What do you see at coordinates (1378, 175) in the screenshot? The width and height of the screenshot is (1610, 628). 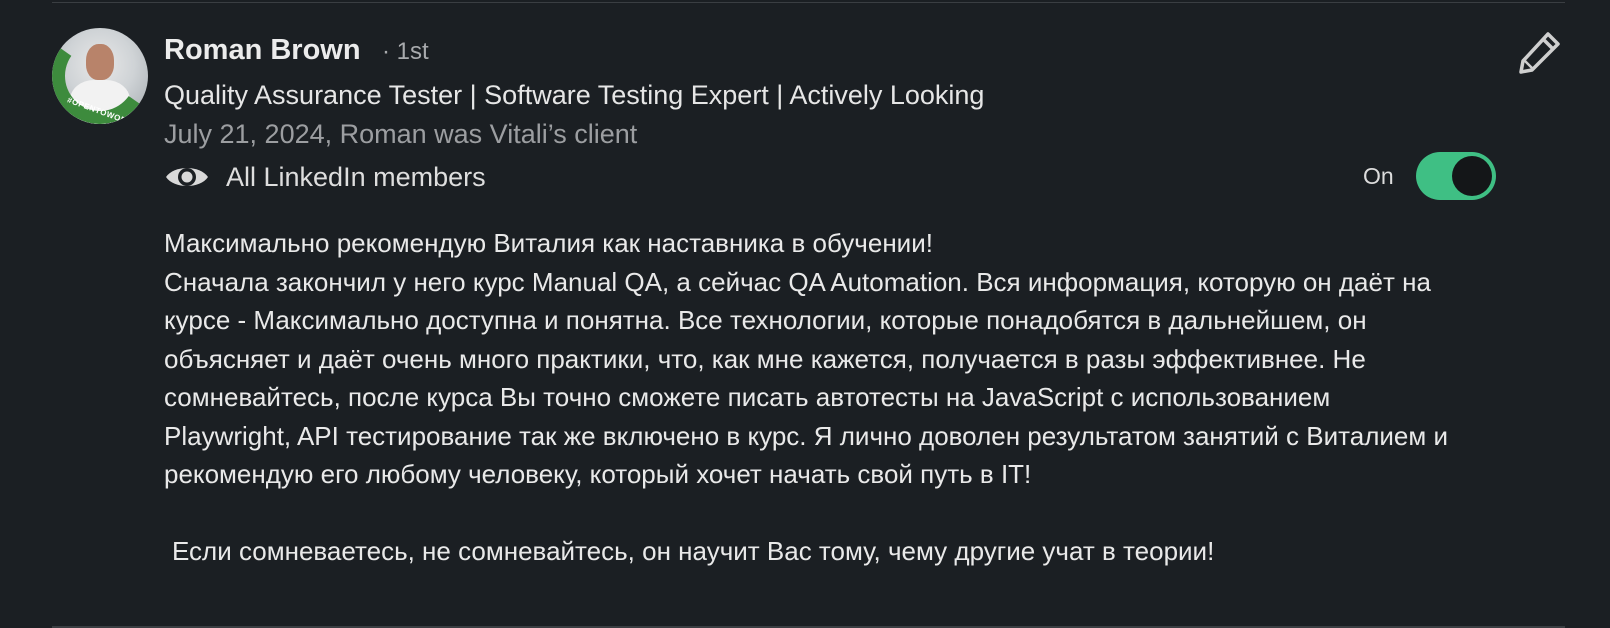 I see `toggle-label: On` at bounding box center [1378, 175].